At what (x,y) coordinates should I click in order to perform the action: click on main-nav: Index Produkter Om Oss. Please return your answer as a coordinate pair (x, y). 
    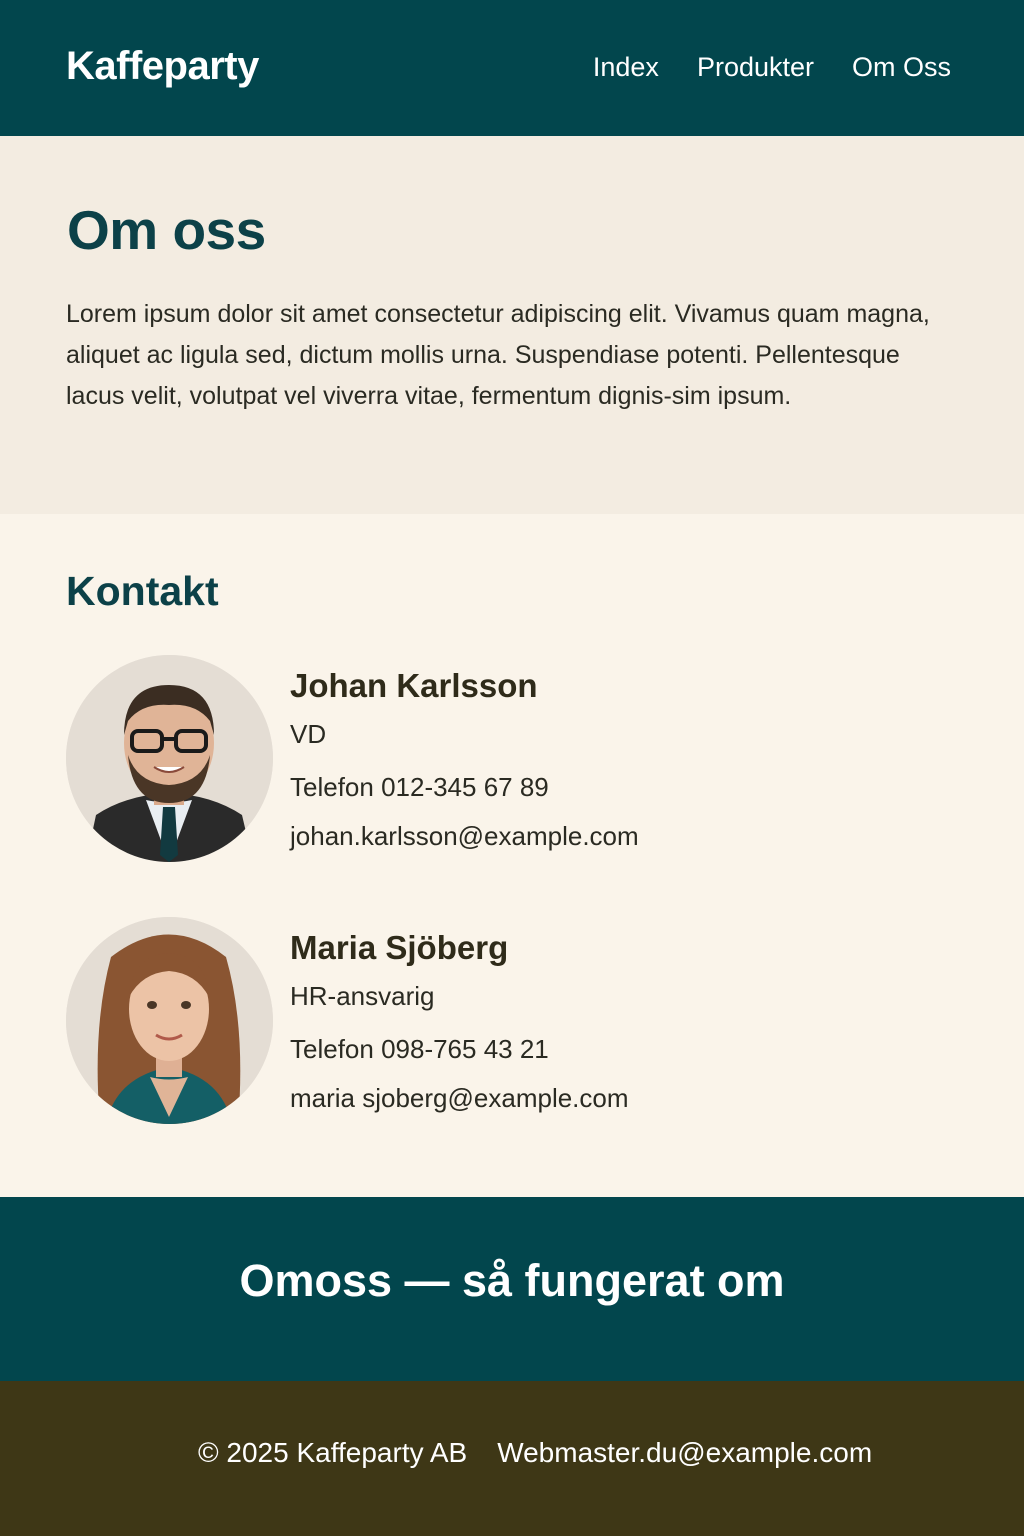
    Looking at the image, I should click on (772, 67).